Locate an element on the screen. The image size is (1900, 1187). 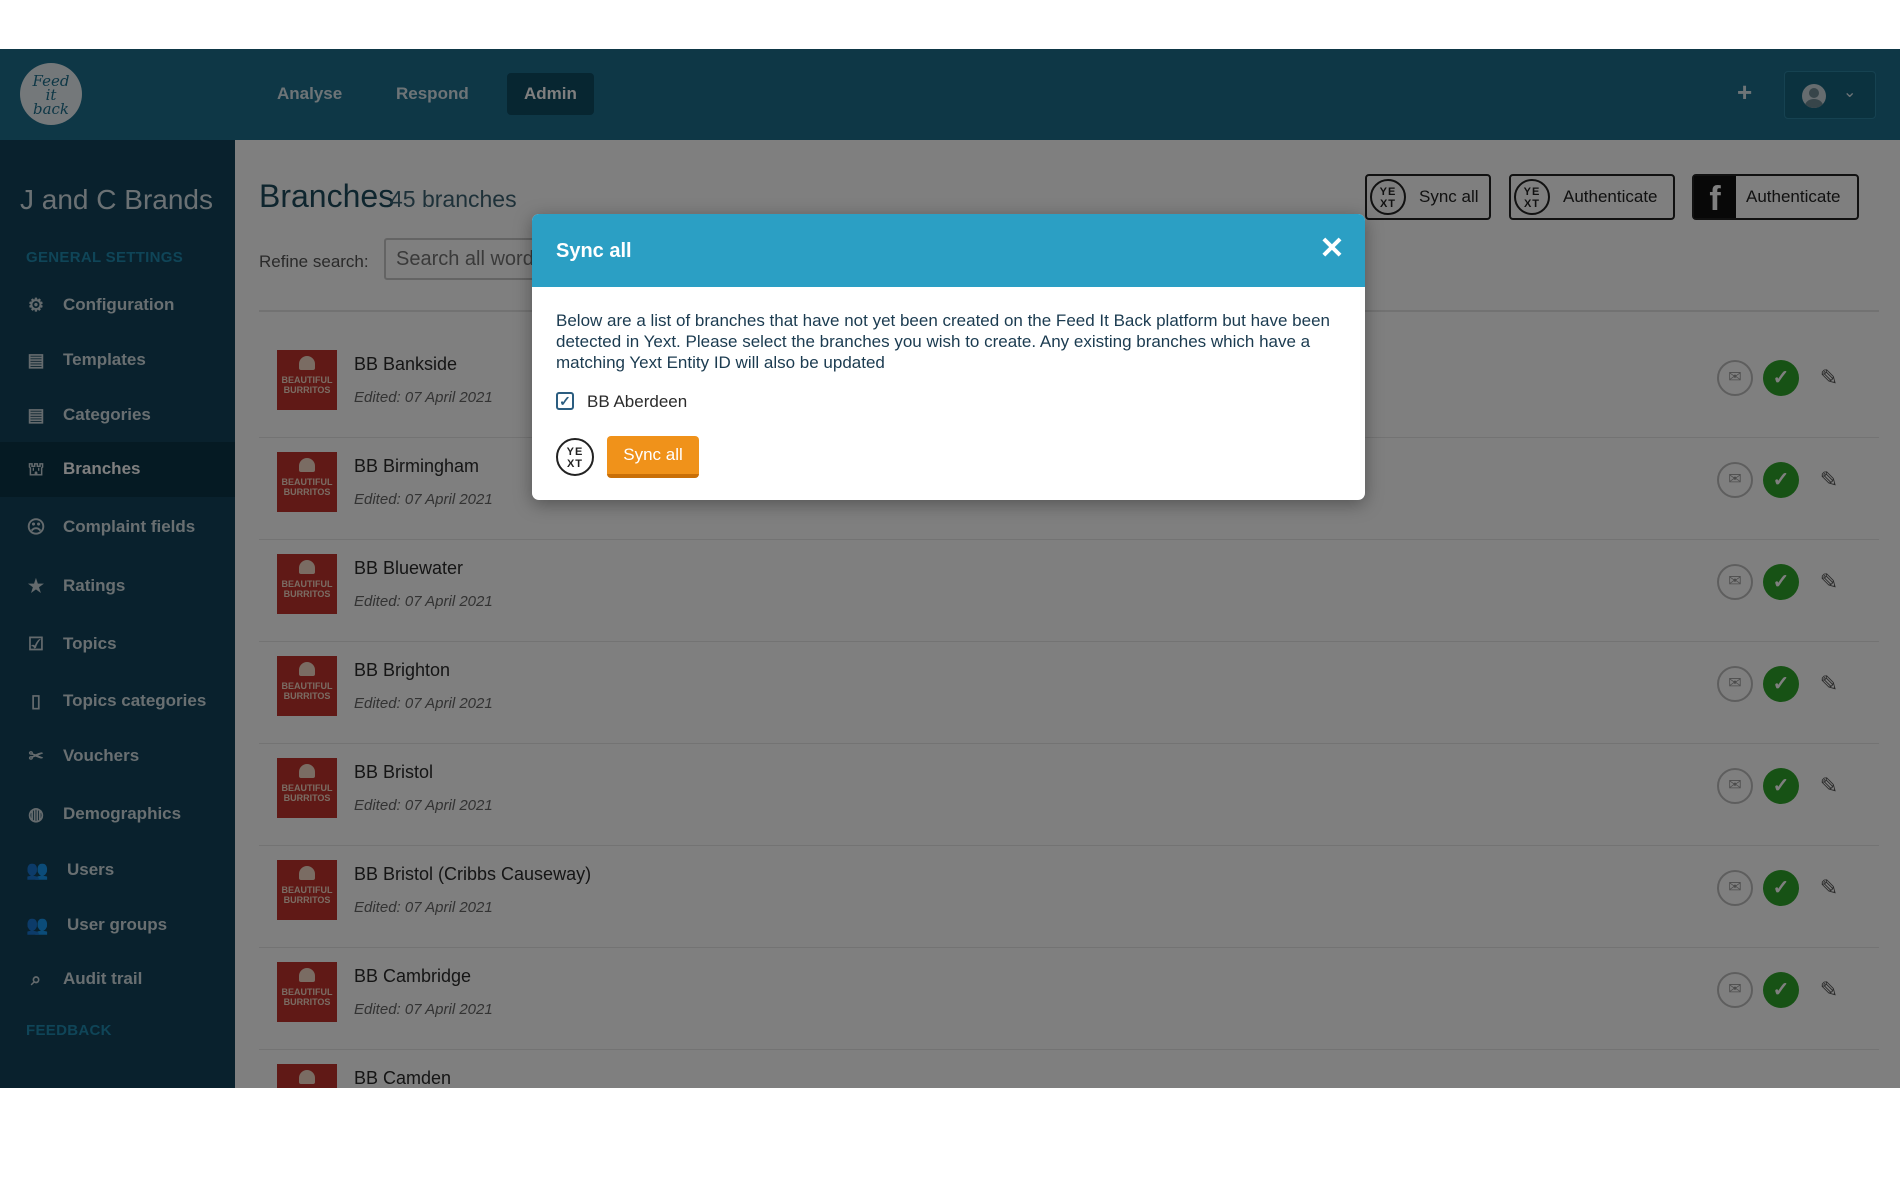
bb-aberdeen-checkbox: ✓ is located at coordinates (565, 401).